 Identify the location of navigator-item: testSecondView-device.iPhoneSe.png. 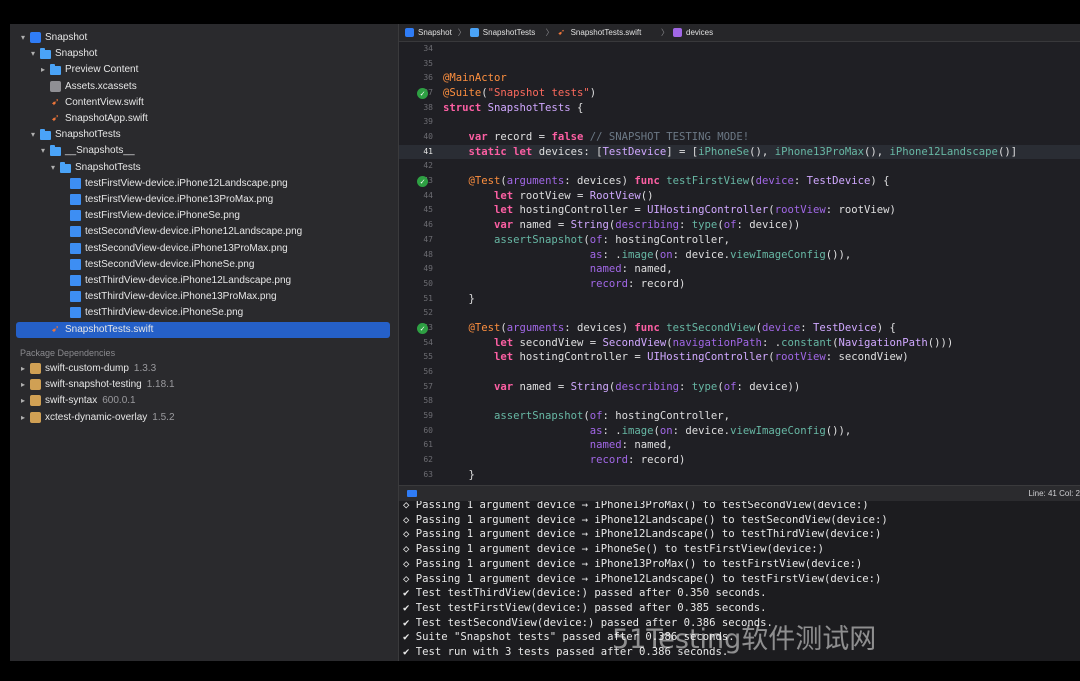
(204, 265).